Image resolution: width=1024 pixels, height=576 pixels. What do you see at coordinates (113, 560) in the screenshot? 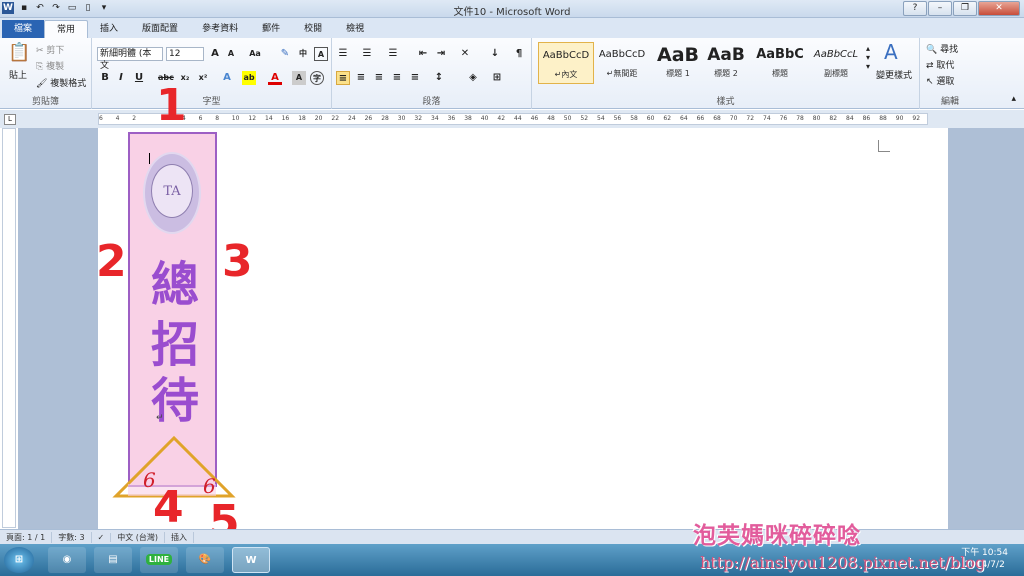
I see `file-explorer-icon: ▤` at bounding box center [113, 560].